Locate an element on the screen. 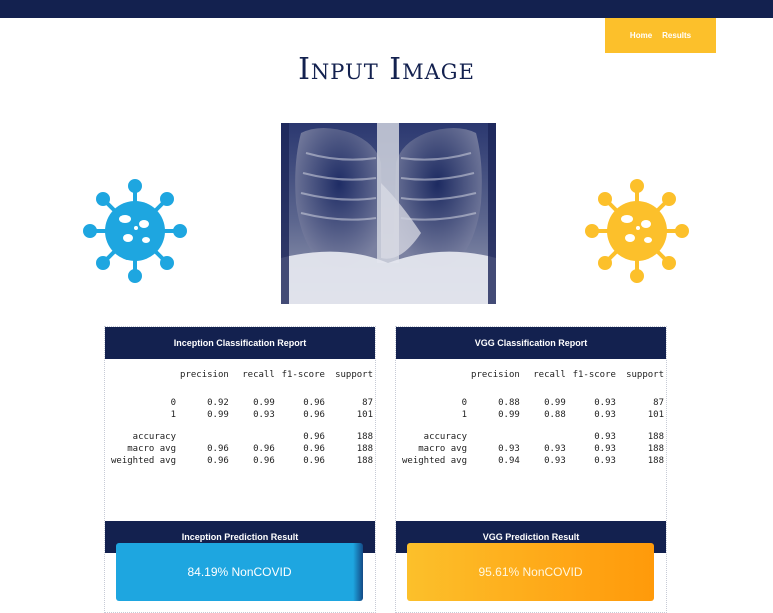 This screenshot has height=613, width=773. nav-menu: Home Results is located at coordinates (660, 35).